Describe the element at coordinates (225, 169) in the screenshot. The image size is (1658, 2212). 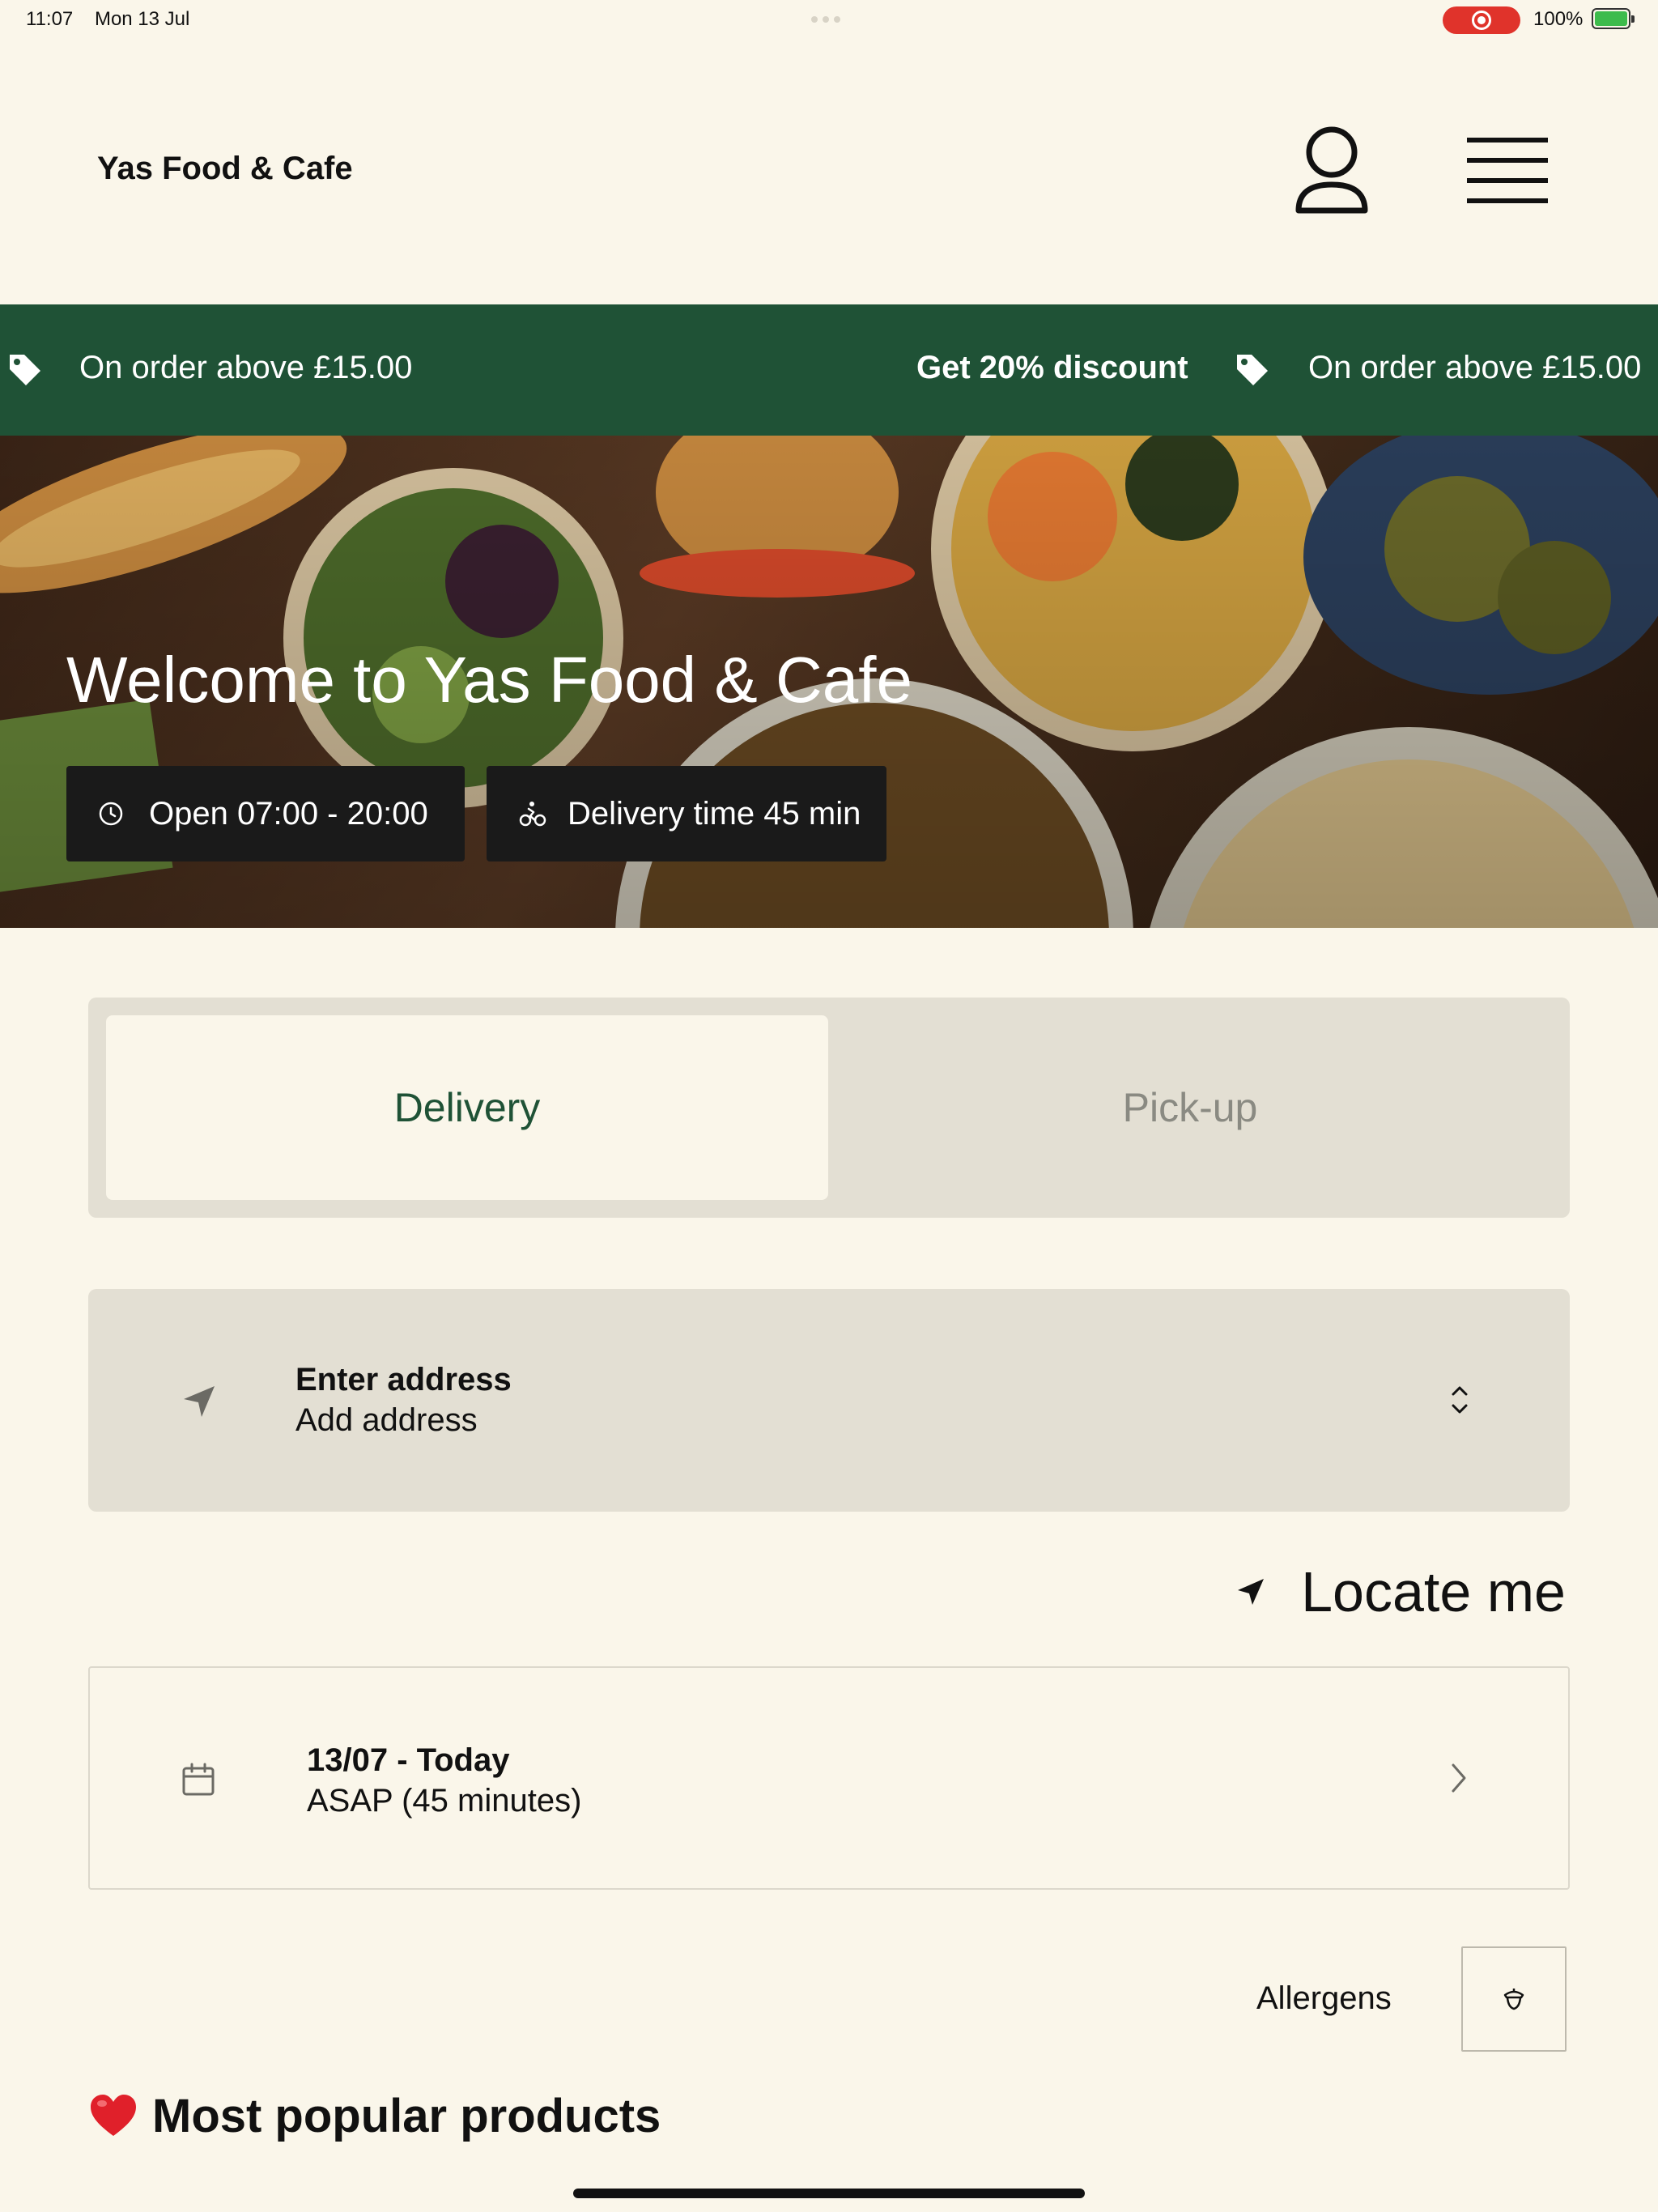
I see `brand-name: Yas Food & Cafe` at that location.